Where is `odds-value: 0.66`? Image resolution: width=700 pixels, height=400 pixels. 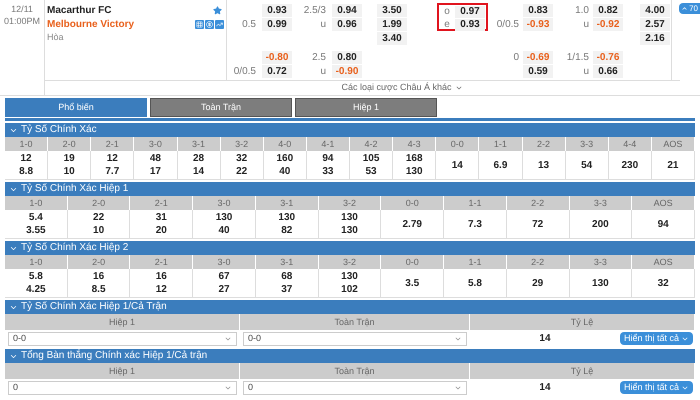
odds-value: 0.66 is located at coordinates (608, 71).